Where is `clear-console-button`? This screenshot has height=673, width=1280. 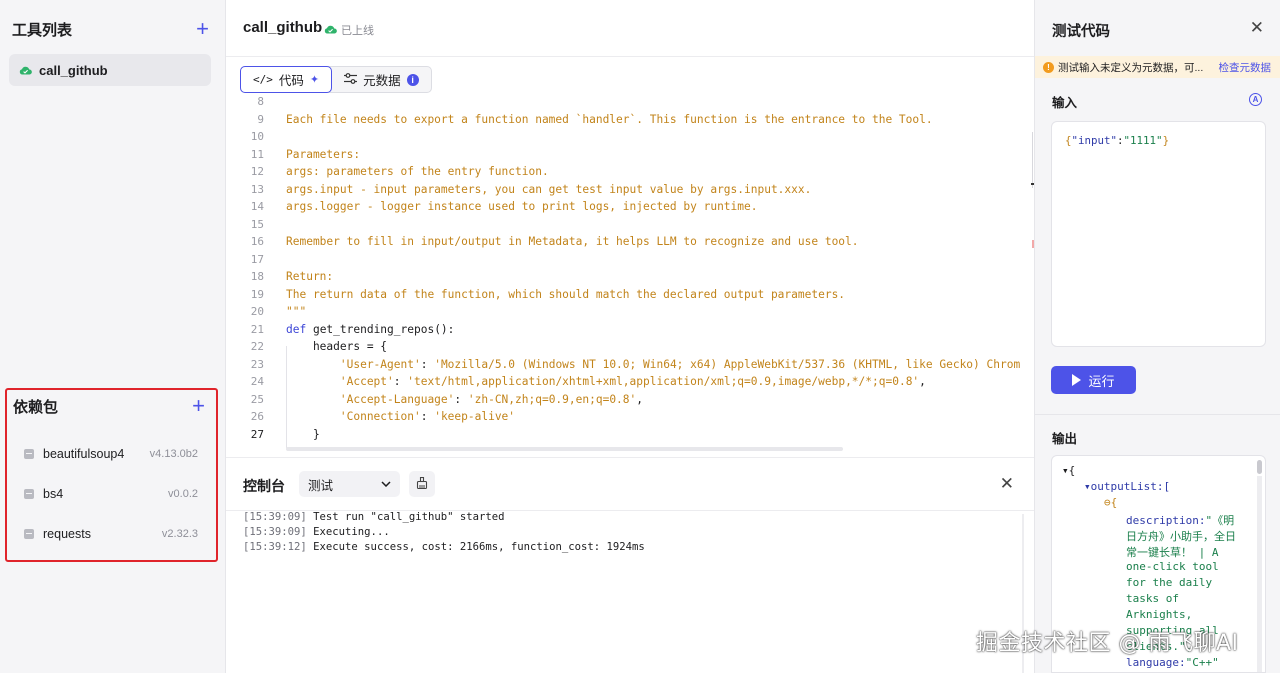
clear-console-button is located at coordinates (422, 484).